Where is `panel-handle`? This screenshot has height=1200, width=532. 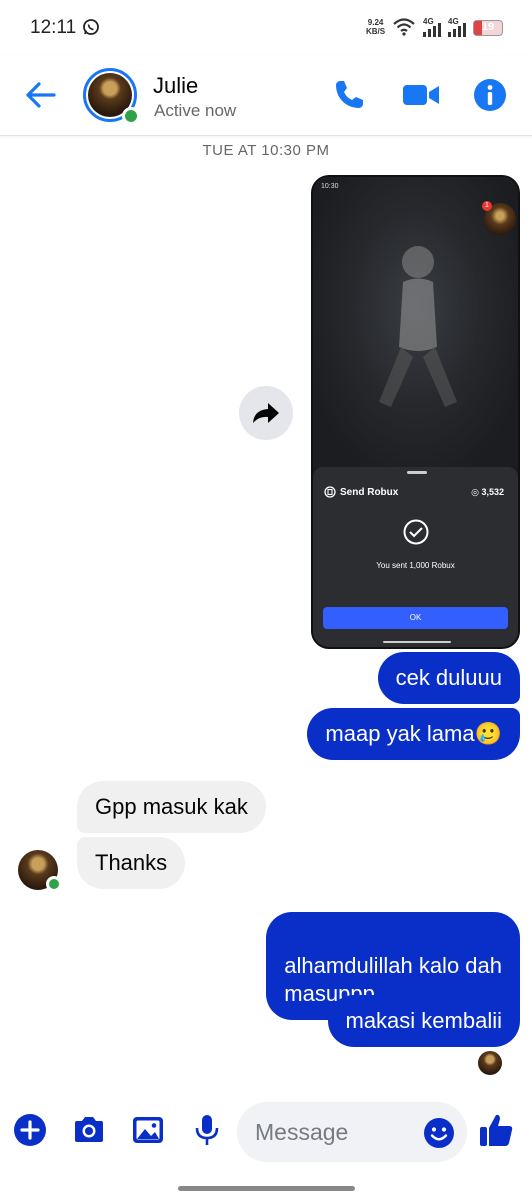
panel-handle is located at coordinates (417, 472).